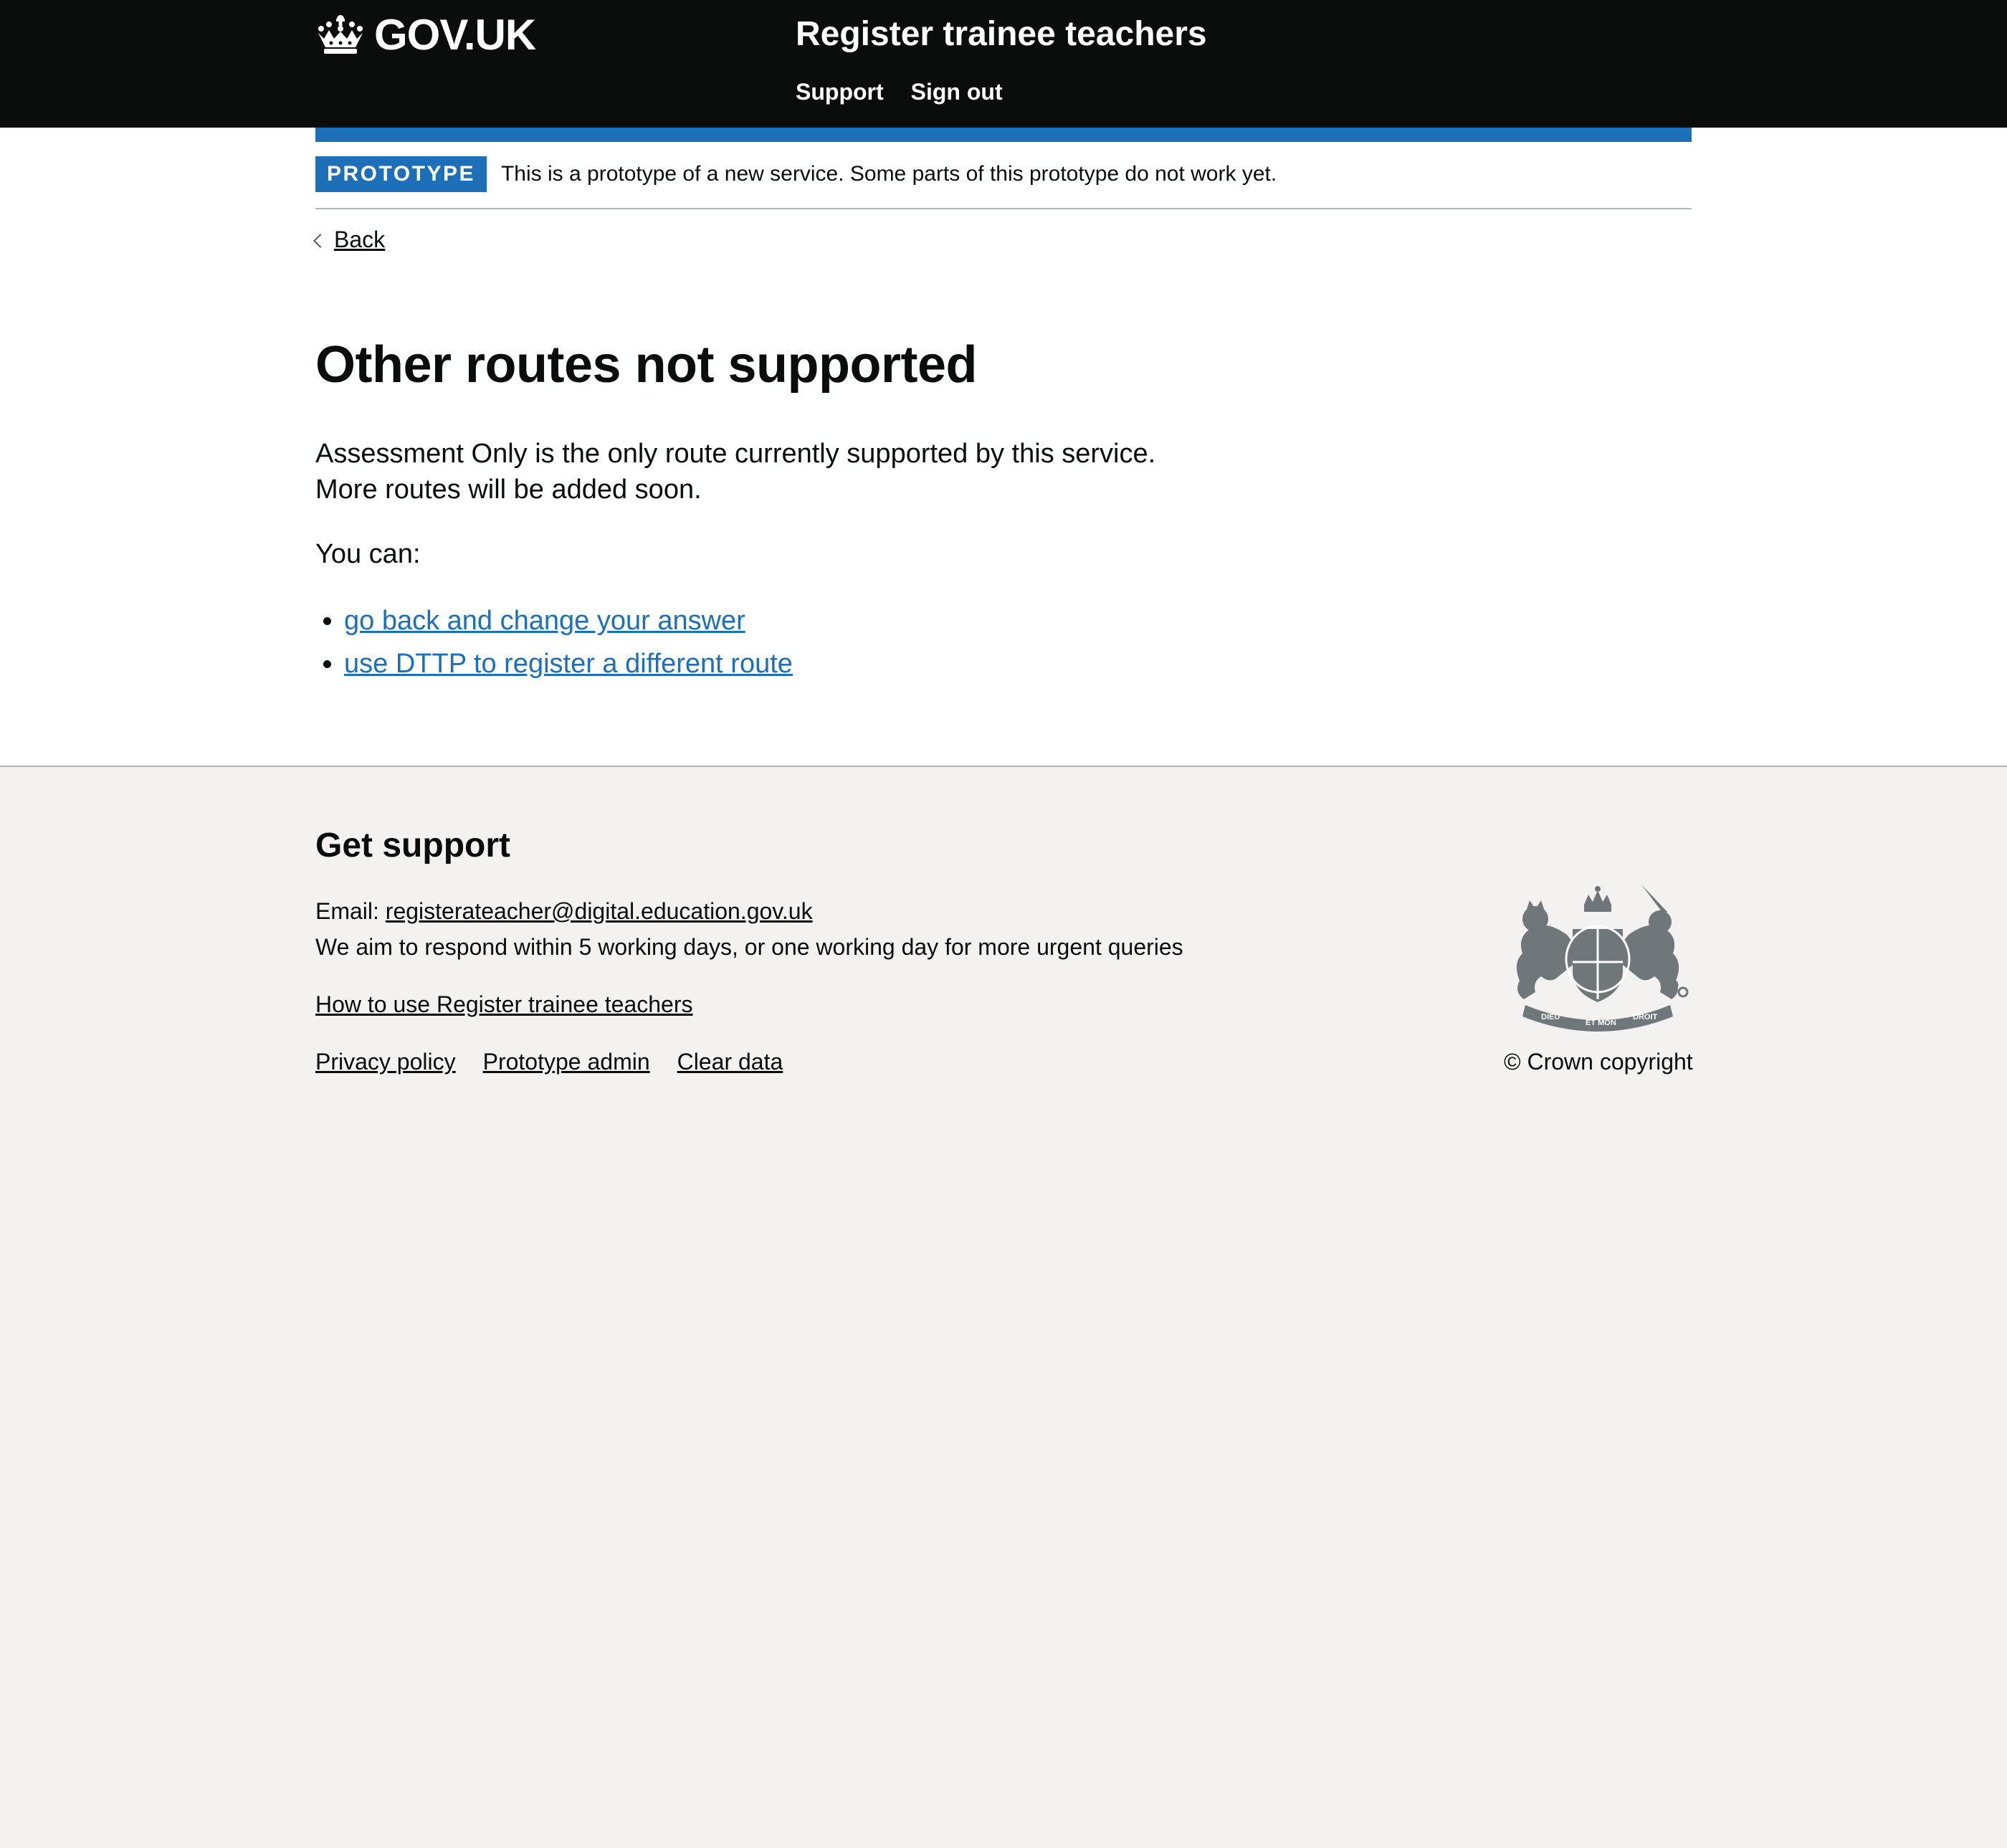 Image resolution: width=2007 pixels, height=1848 pixels. I want to click on crown-copyright-link: © Crown copyright, so click(1598, 1062).